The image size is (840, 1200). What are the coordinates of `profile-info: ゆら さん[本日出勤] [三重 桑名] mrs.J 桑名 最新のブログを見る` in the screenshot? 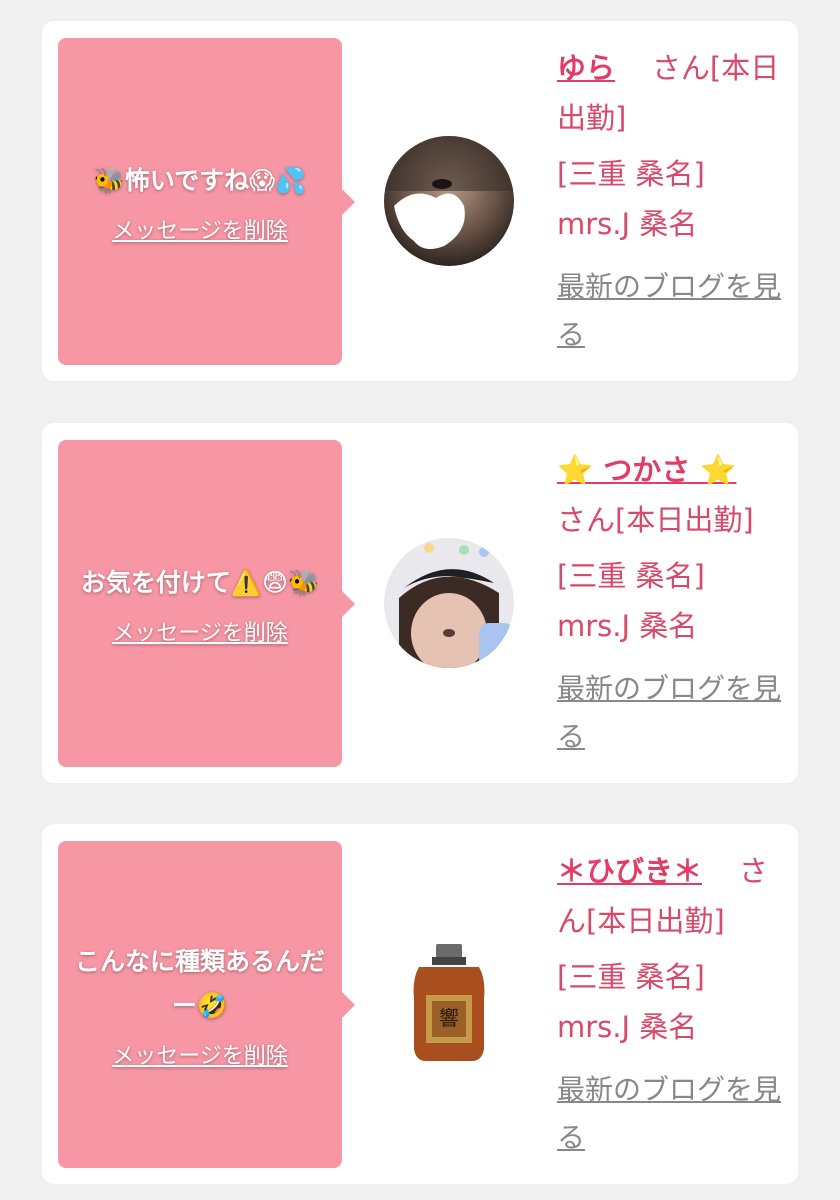 It's located at (672, 201).